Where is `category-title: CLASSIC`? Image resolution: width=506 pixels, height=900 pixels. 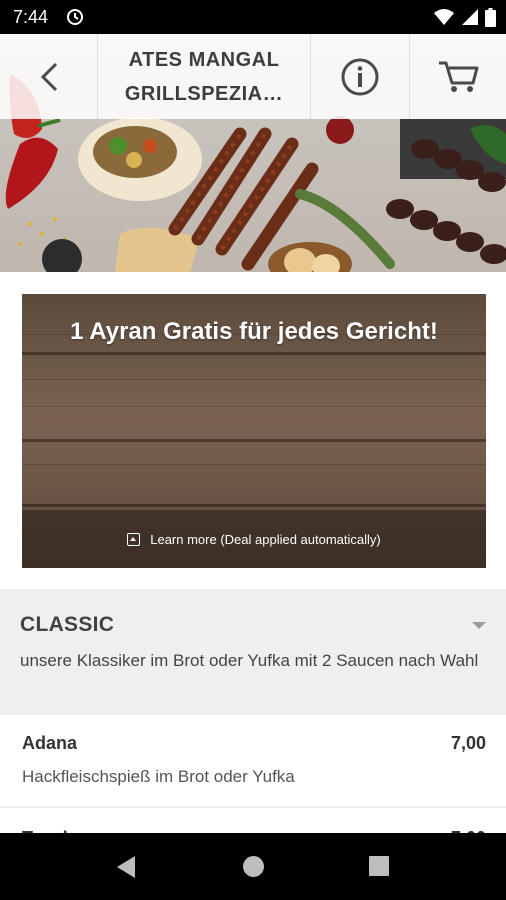
category-title: CLASSIC is located at coordinates (67, 624).